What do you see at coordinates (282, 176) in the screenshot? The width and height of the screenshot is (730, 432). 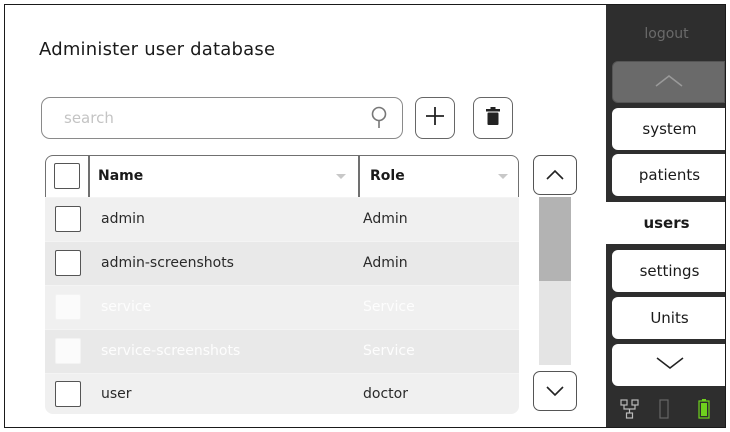 I see `table-header: Name Role` at bounding box center [282, 176].